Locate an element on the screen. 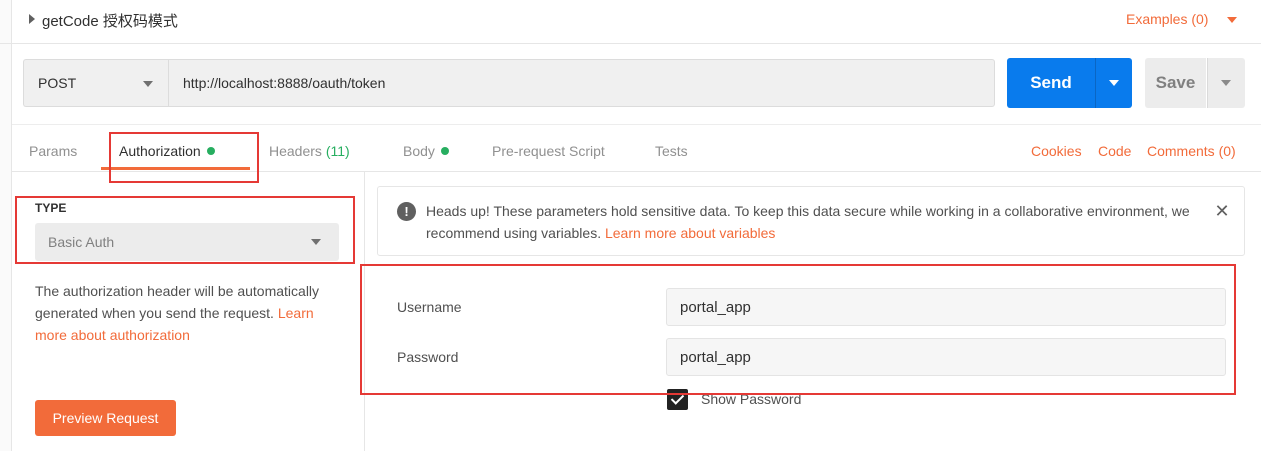  password-label: Password is located at coordinates (428, 357).